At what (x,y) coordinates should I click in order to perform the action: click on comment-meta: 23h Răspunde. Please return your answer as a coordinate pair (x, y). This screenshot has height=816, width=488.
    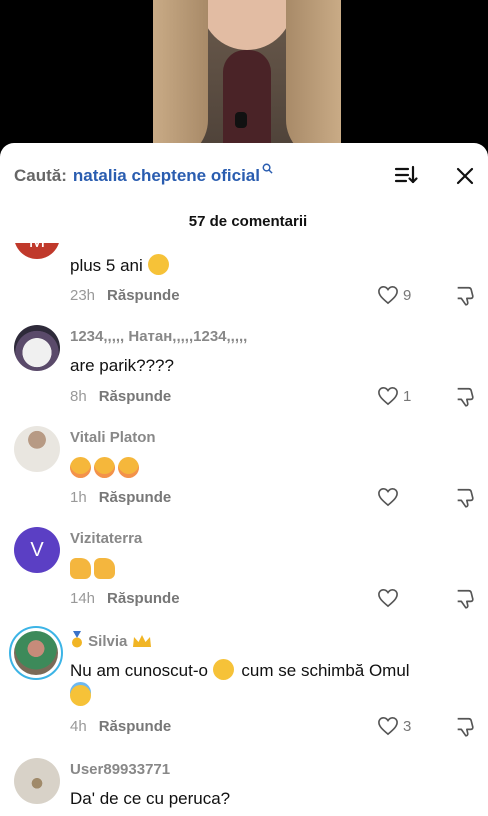
    Looking at the image, I should click on (125, 295).